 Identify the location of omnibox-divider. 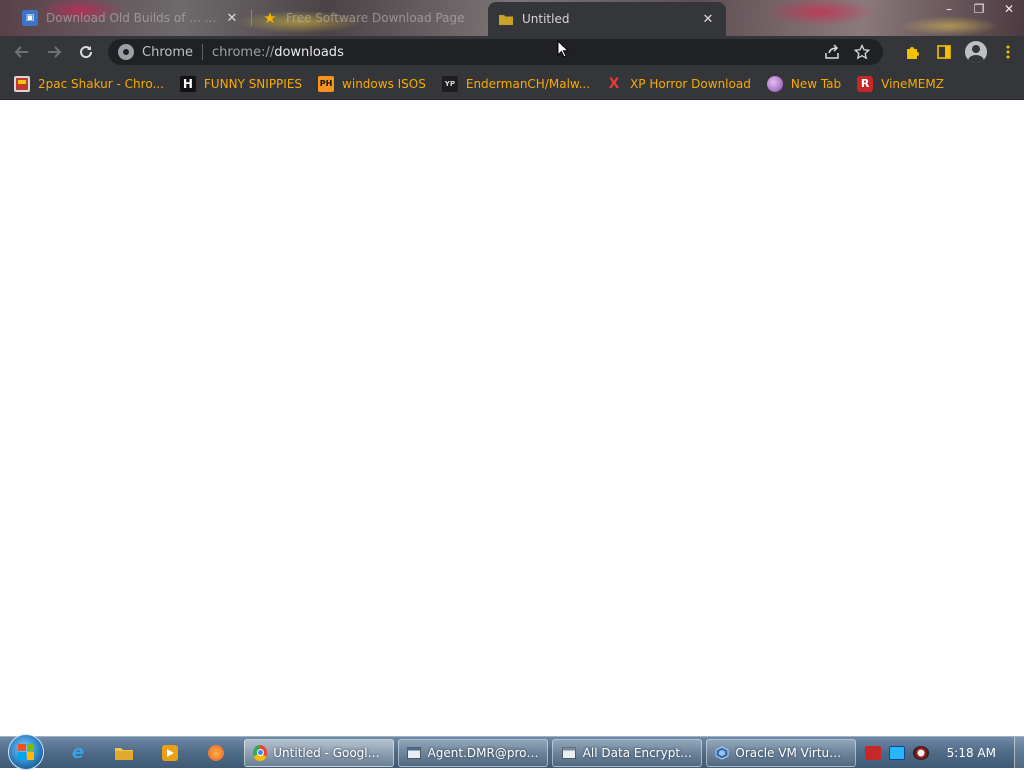
(202, 52).